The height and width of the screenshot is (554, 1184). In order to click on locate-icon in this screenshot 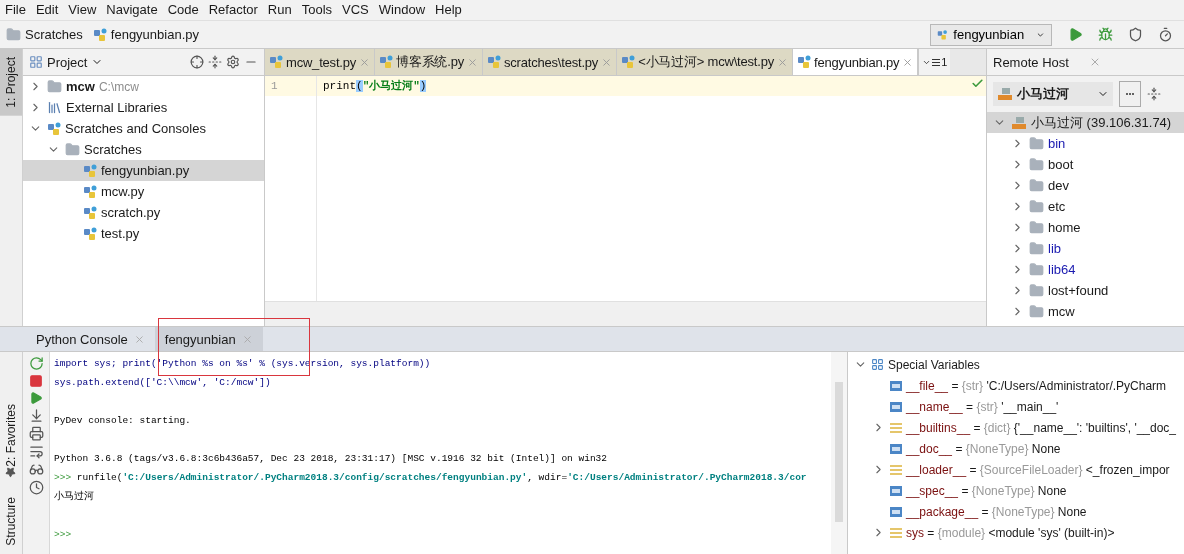, I will do `click(197, 62)`.